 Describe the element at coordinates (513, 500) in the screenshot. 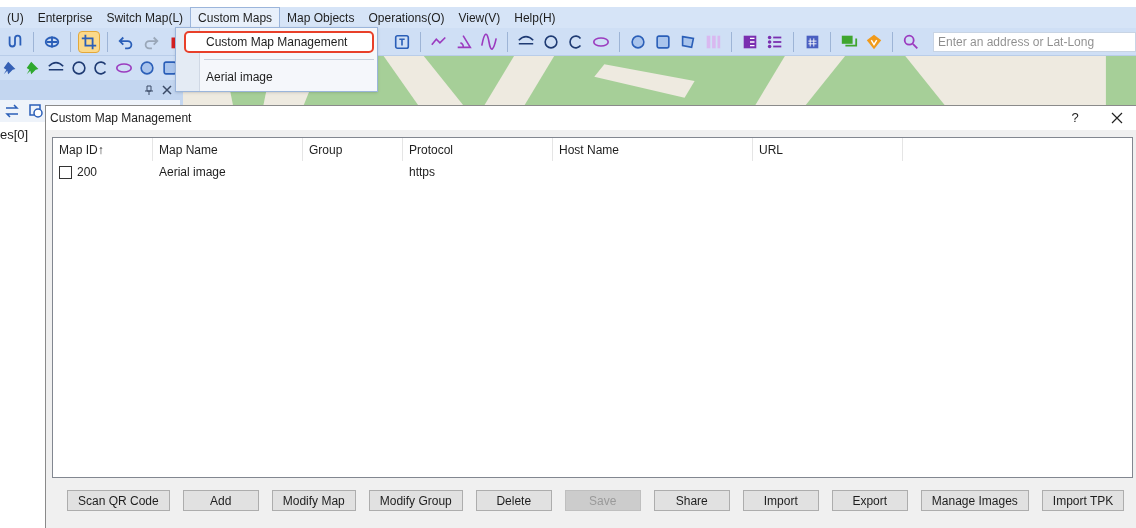

I see `dialog-button: Delete` at that location.